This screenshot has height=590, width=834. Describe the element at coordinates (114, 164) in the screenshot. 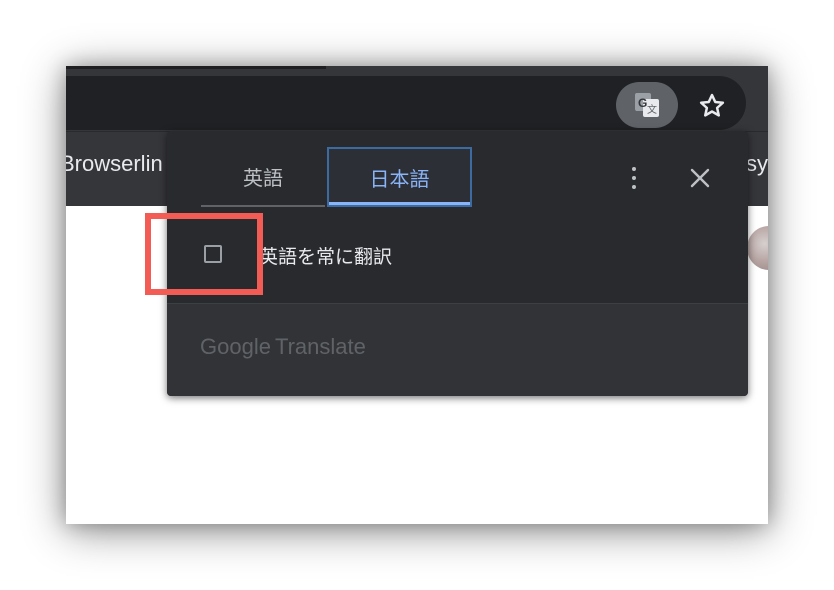

I see `bookmark-item: Browserlin` at that location.